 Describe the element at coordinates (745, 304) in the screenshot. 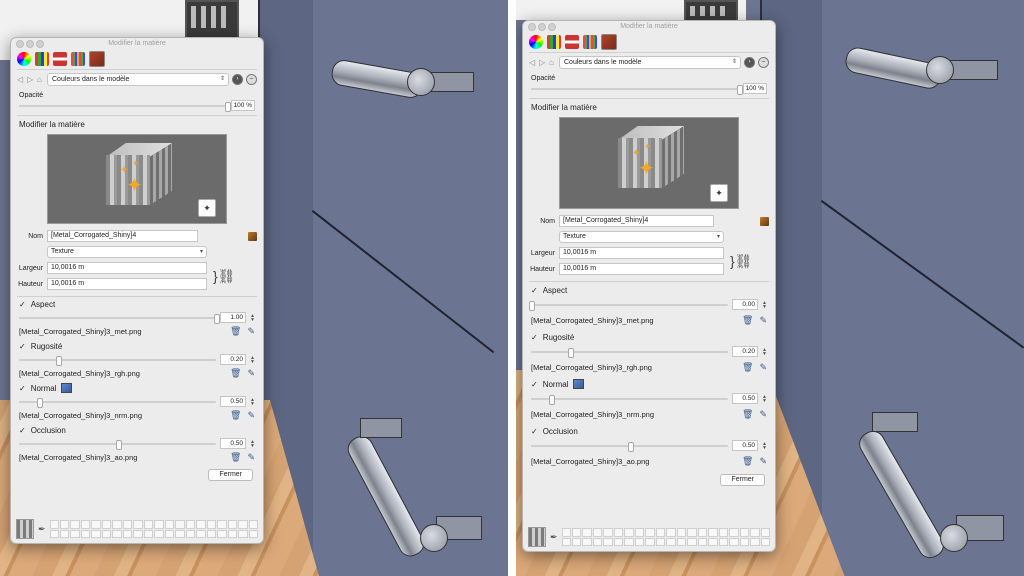

I see `map-value: 0.00` at that location.